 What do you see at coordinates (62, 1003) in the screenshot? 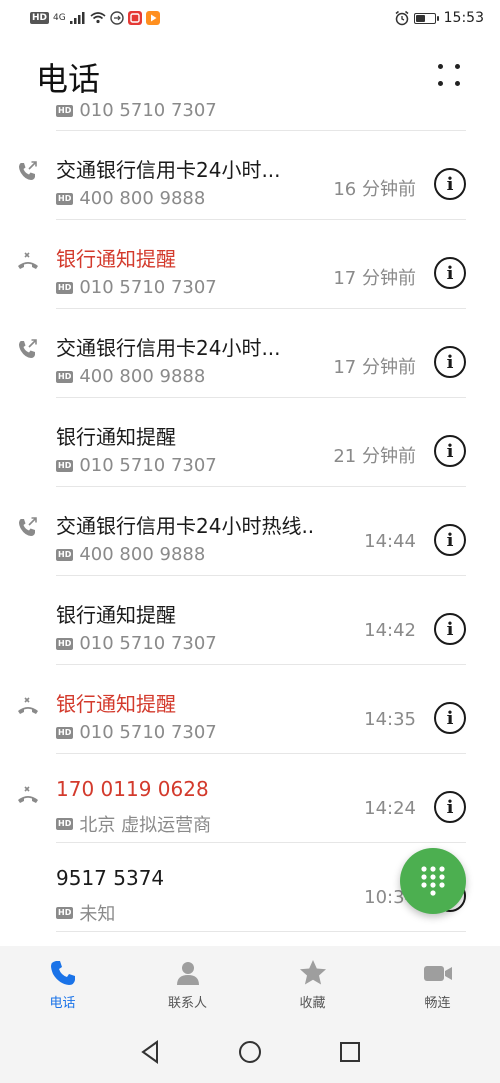
I see `tab-label: 电话` at bounding box center [62, 1003].